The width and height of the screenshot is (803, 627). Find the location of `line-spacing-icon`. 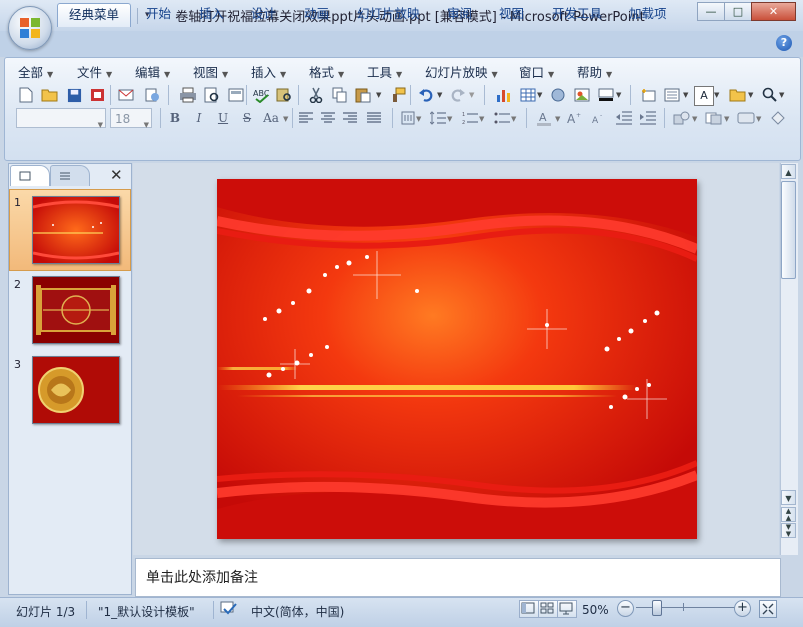

line-spacing-icon is located at coordinates (438, 118).